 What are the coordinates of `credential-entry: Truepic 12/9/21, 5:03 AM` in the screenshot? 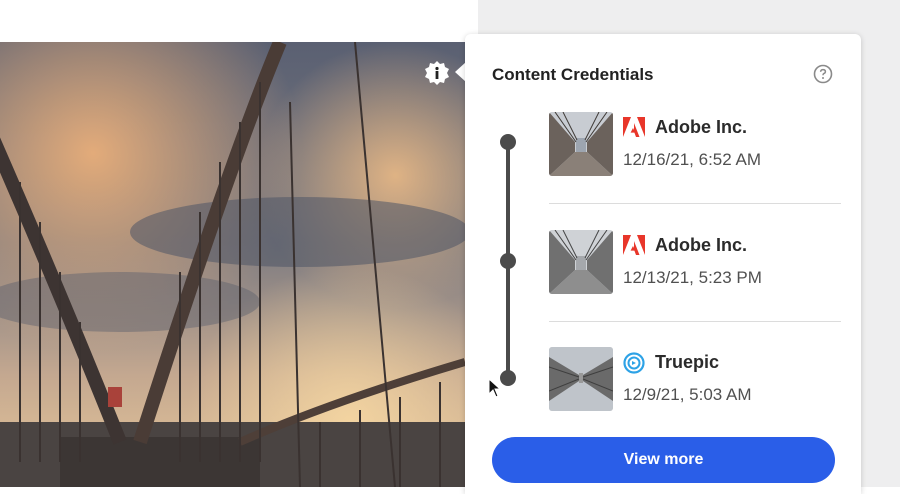 It's located at (699, 382).